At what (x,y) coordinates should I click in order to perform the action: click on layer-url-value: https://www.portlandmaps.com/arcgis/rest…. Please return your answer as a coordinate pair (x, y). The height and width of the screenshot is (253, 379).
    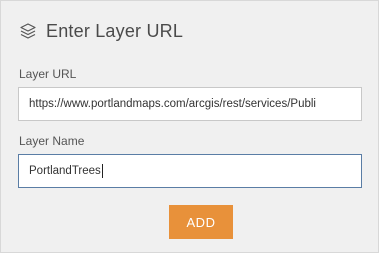
    Looking at the image, I should click on (172, 104).